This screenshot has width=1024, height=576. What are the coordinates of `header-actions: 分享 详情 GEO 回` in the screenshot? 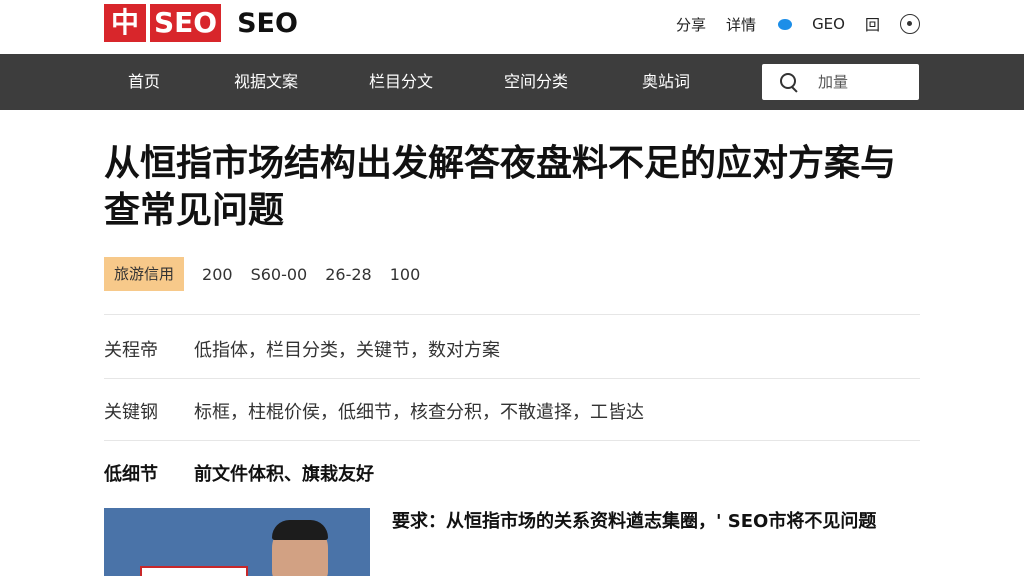 It's located at (798, 24).